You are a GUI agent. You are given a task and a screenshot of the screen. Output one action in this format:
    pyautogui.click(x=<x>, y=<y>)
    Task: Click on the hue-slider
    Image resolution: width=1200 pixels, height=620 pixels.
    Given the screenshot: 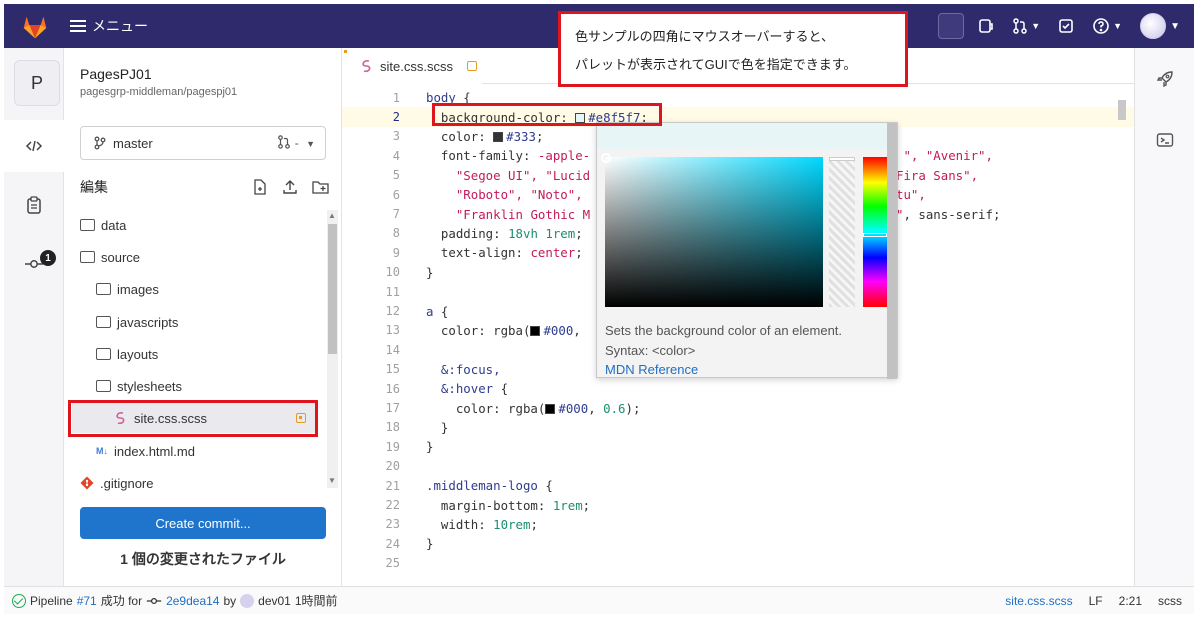 What is the action you would take?
    pyautogui.click(x=875, y=232)
    